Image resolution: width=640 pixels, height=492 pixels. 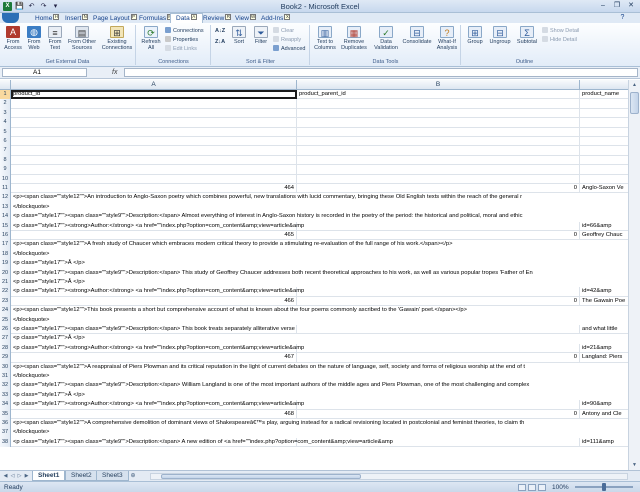 I want to click on cell-a: 465, so click(x=154, y=236).